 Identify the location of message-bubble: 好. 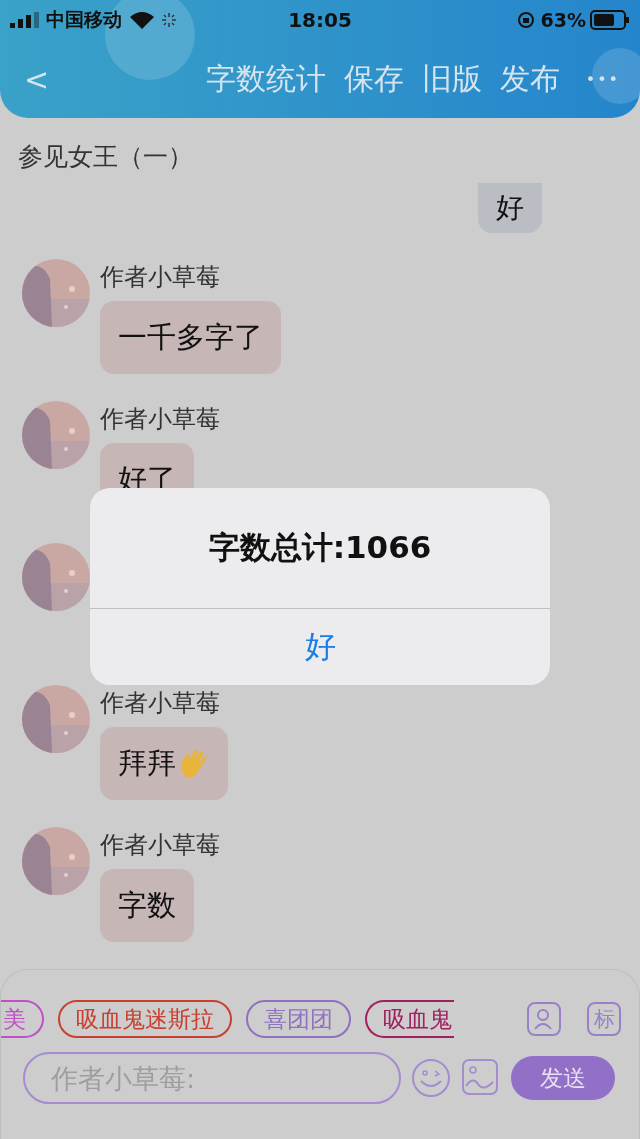
(510, 208).